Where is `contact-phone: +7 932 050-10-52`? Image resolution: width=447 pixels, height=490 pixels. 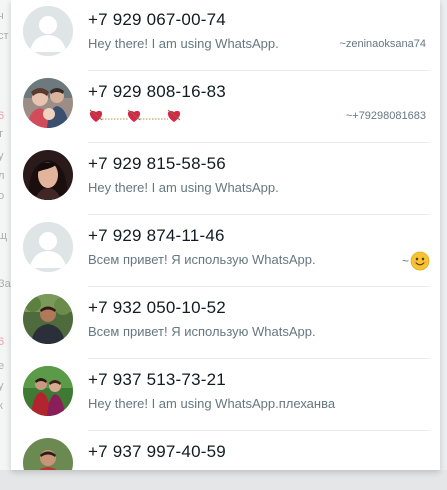
contact-phone: +7 932 050-10-52 is located at coordinates (157, 307).